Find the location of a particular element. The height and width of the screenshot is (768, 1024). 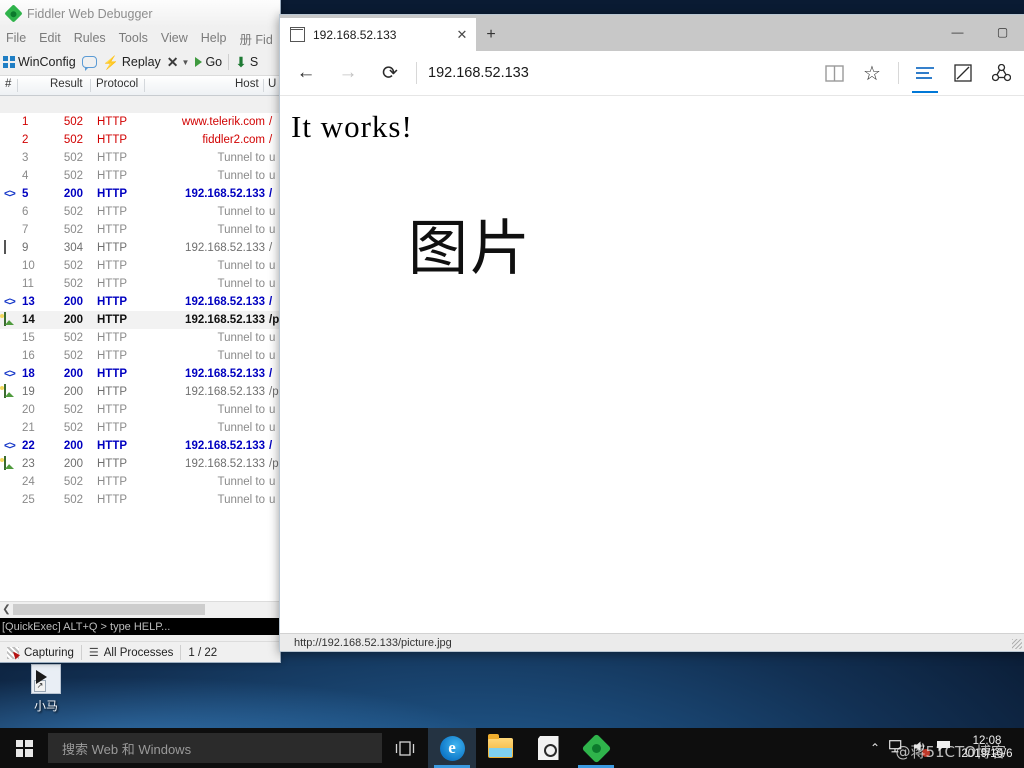

table-row: 19 200 HTTP 192.168.52.133/p is located at coordinates (140, 392).